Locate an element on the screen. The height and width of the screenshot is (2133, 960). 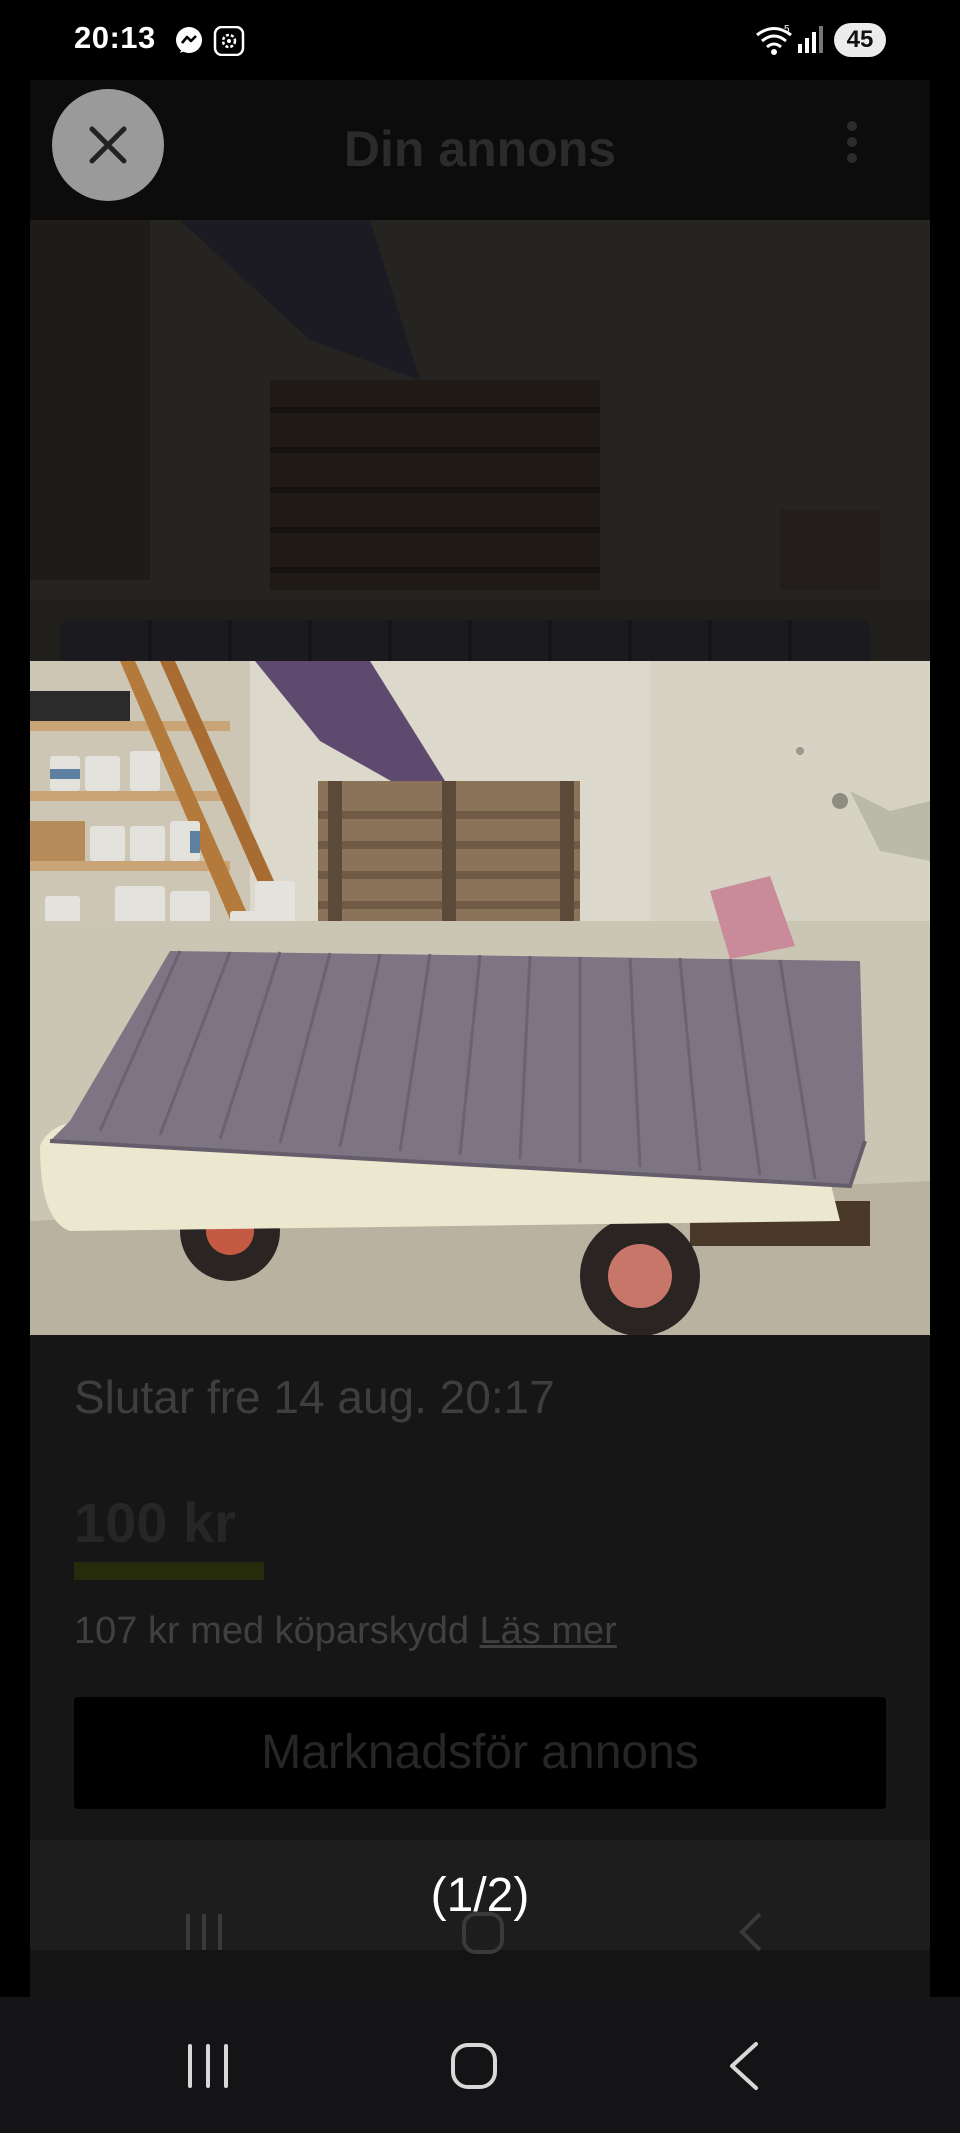
buyer-protection-price: 107 kr med köparskydd is located at coordinates (277, 1631).